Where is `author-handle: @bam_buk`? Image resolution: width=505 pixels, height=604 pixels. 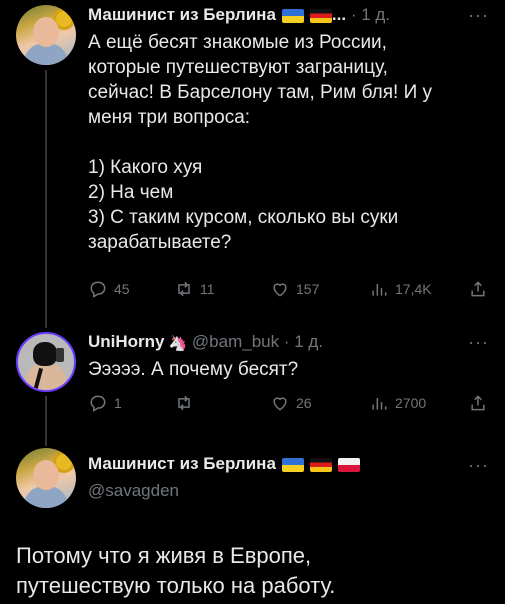 author-handle: @bam_buk is located at coordinates (235, 341).